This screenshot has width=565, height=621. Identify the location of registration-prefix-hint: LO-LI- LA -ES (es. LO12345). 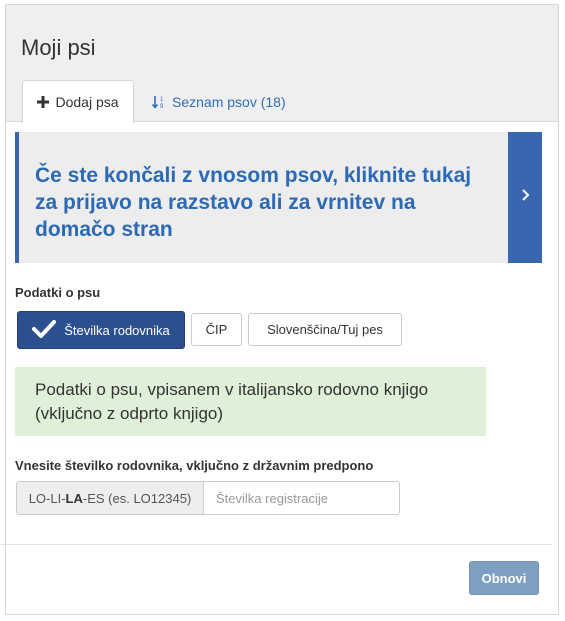
(110, 498).